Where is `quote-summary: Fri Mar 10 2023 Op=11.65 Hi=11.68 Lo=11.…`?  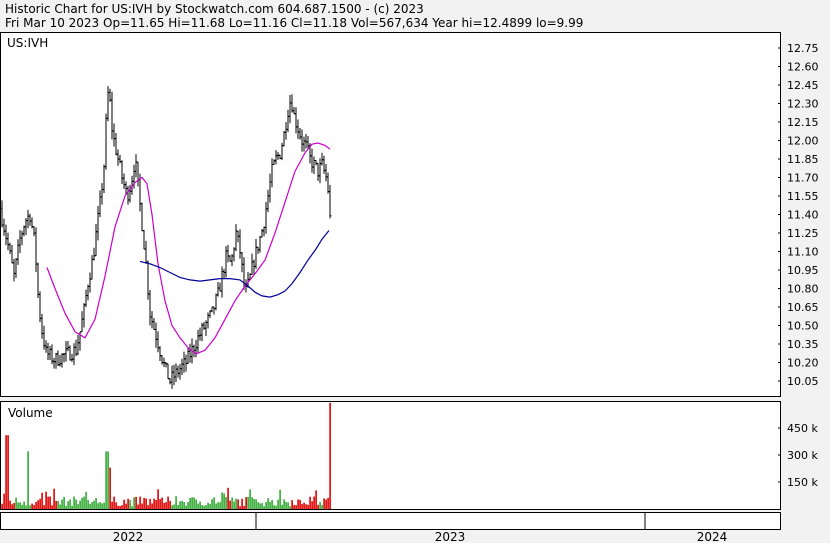
quote-summary: Fri Mar 10 2023 Op=11.65 Hi=11.68 Lo=11.… is located at coordinates (294, 23).